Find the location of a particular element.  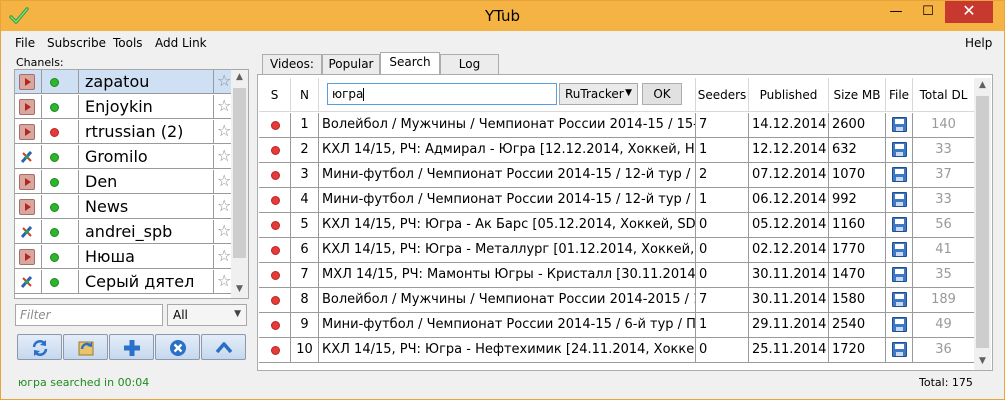

column-header-n: N is located at coordinates (305, 95).